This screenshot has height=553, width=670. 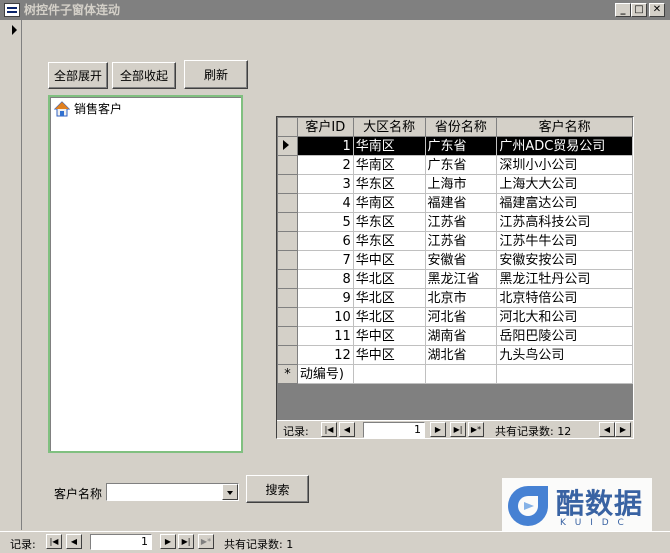 I want to click on cell-customer-name-new, so click(x=564, y=374).